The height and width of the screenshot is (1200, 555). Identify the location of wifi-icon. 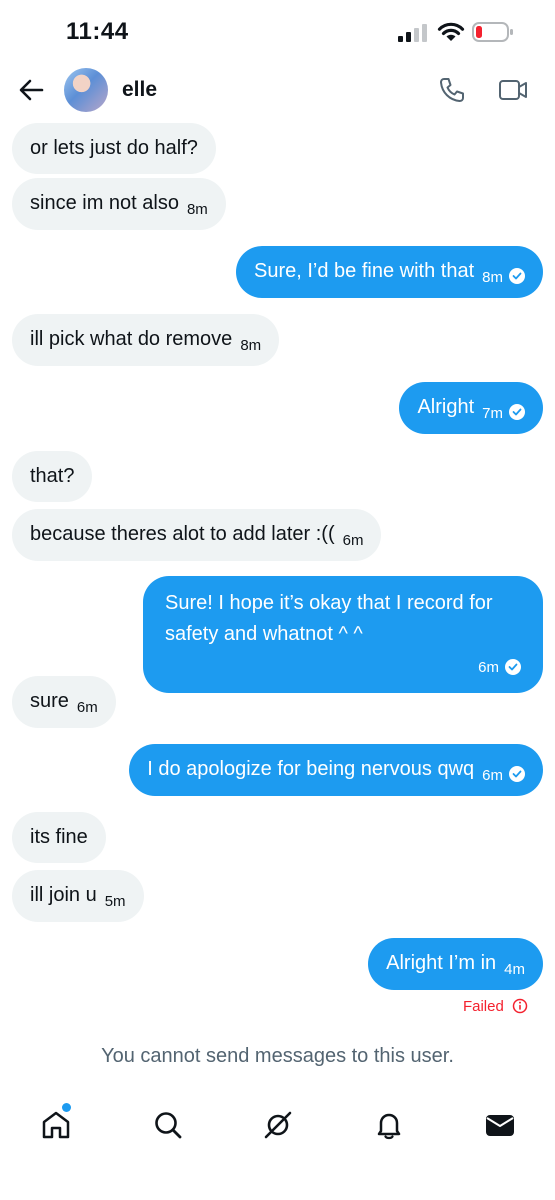
(451, 31).